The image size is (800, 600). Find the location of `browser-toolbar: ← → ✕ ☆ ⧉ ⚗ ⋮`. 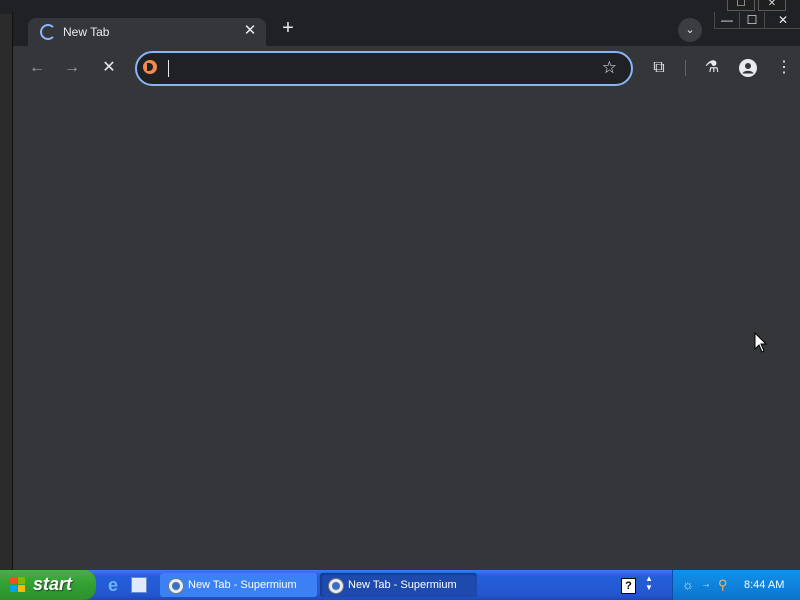

browser-toolbar: ← → ✕ ☆ ⧉ ⚗ ⋮ is located at coordinates (406, 68).